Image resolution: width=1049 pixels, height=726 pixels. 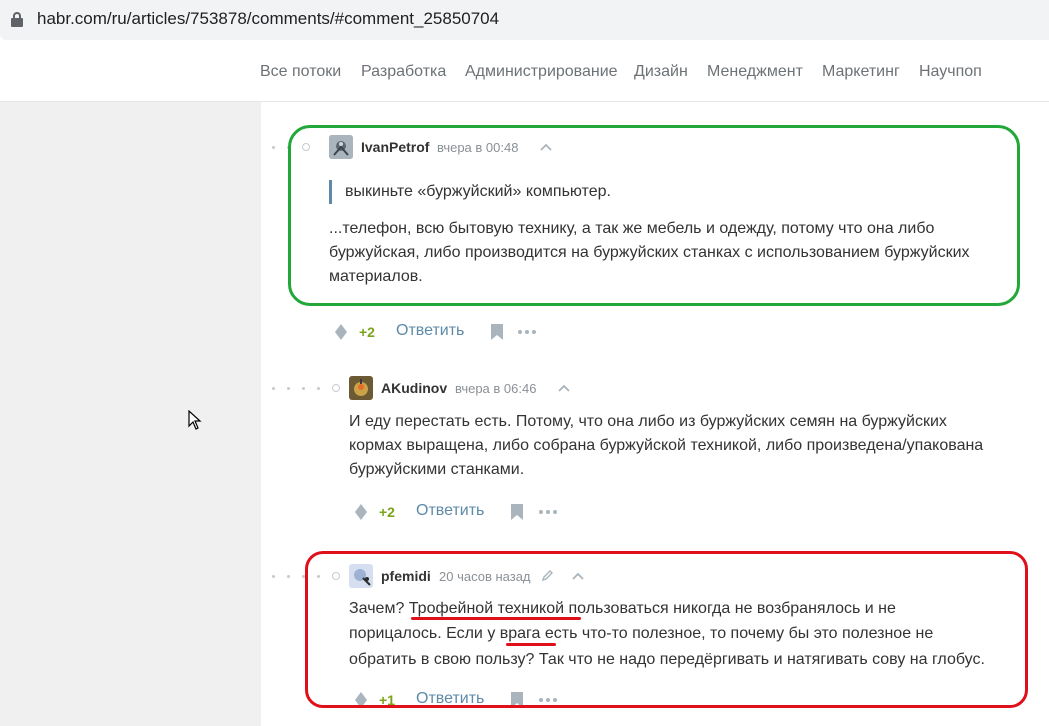 I want to click on thread-indent-dots, so click(x=306, y=388).